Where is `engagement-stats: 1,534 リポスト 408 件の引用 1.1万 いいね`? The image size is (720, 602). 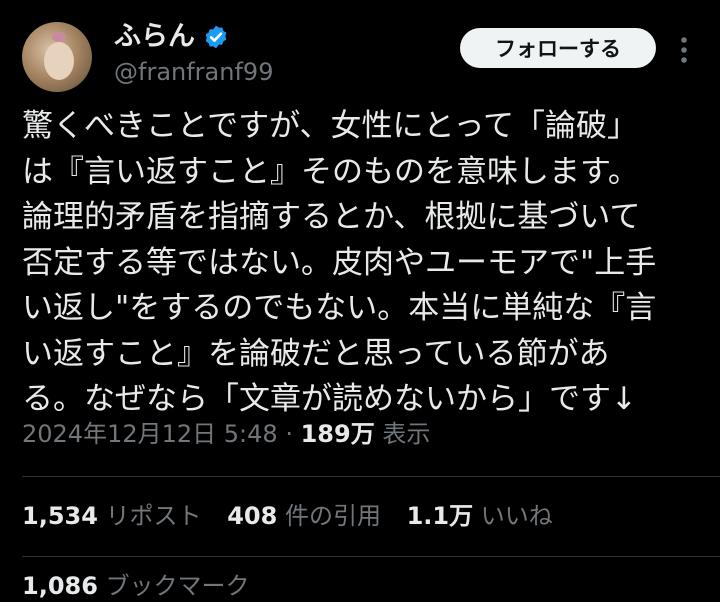 engagement-stats: 1,534 リポスト 408 件の引用 1.1万 いいね is located at coordinates (296, 516).